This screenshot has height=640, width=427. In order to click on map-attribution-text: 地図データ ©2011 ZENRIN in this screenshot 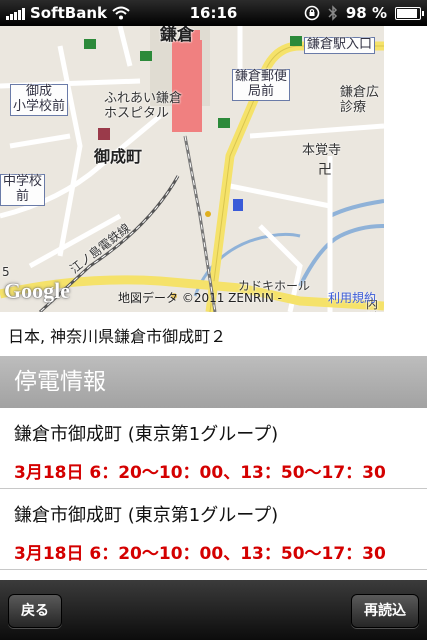, I will do `click(196, 298)`.